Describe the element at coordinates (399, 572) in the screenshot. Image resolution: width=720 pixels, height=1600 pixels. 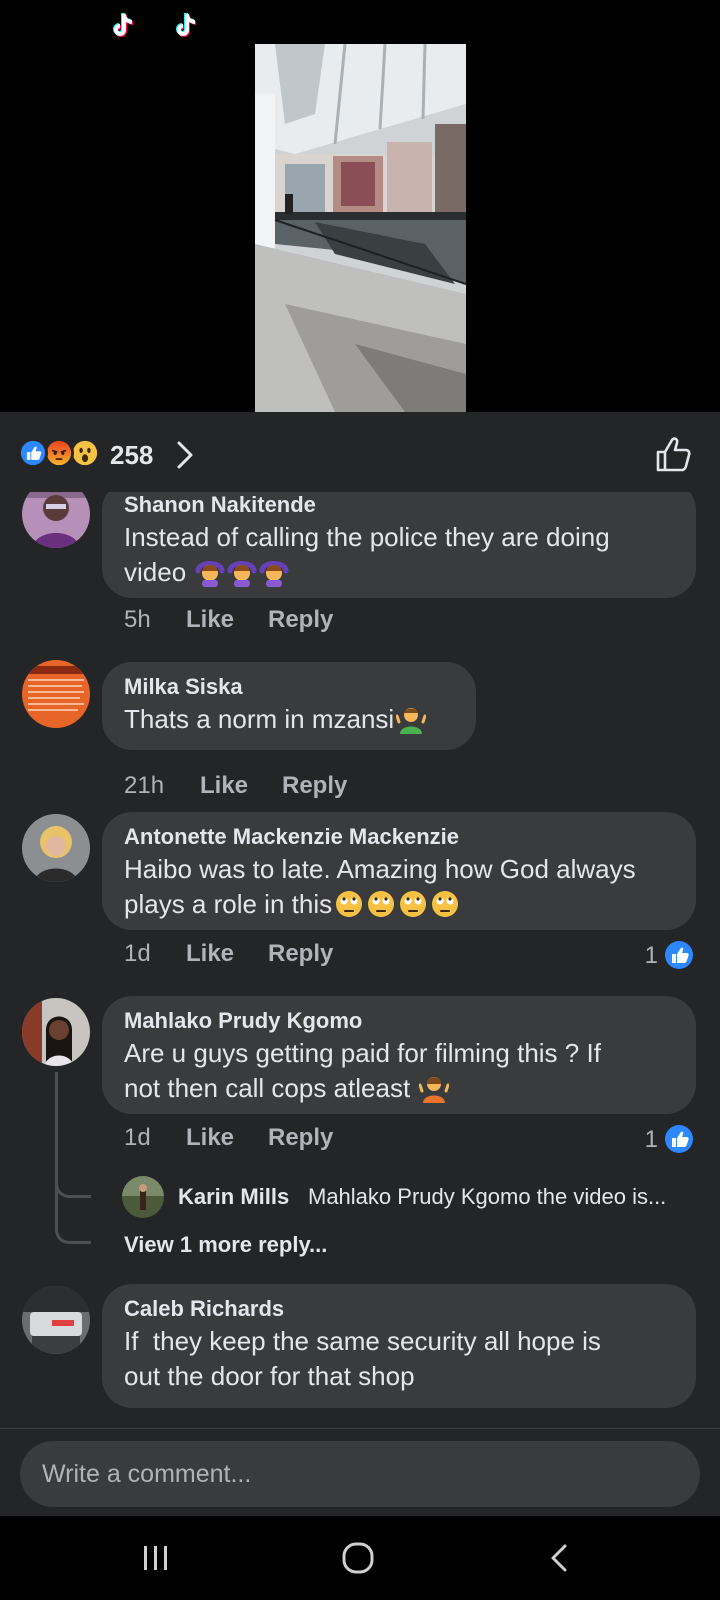
I see `comment-text: video` at that location.